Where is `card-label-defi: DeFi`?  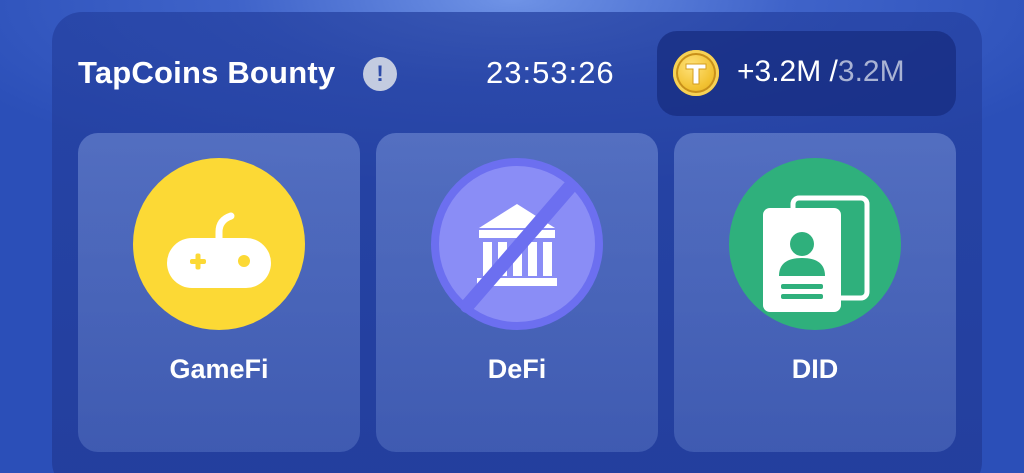 card-label-defi: DeFi is located at coordinates (517, 369).